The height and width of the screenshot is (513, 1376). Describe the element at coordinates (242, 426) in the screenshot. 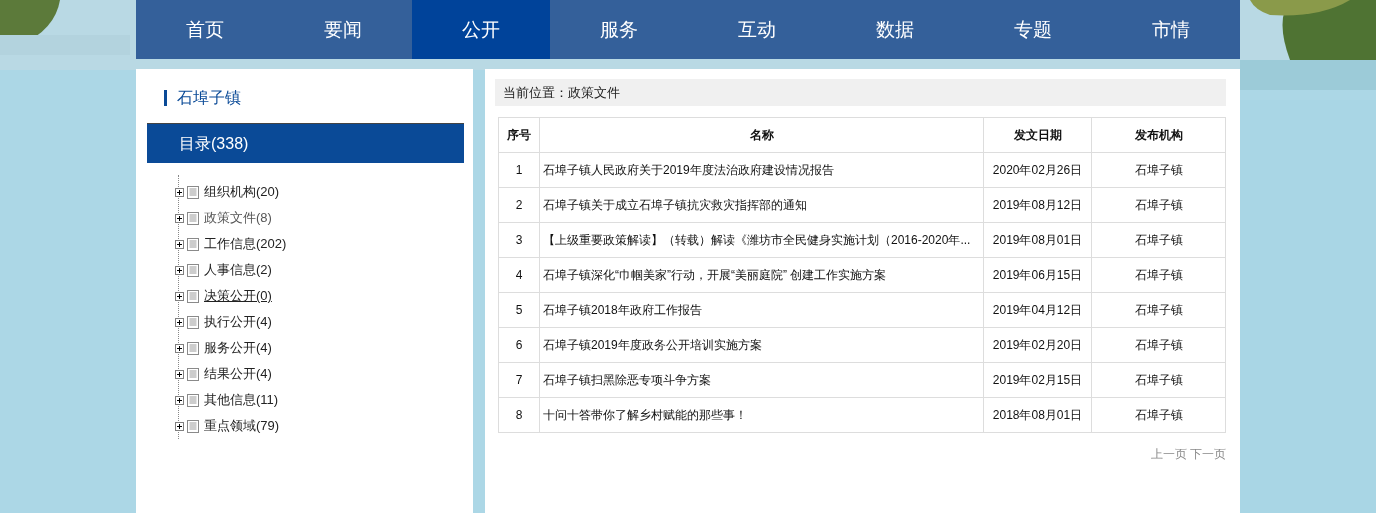

I see `tree-item: 重点领域(79)` at that location.